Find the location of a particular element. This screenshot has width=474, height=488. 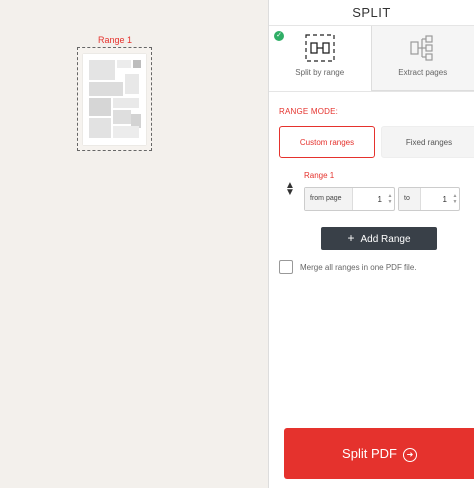

to-page-stepper: to 1 ▲ ▼ is located at coordinates (429, 199).